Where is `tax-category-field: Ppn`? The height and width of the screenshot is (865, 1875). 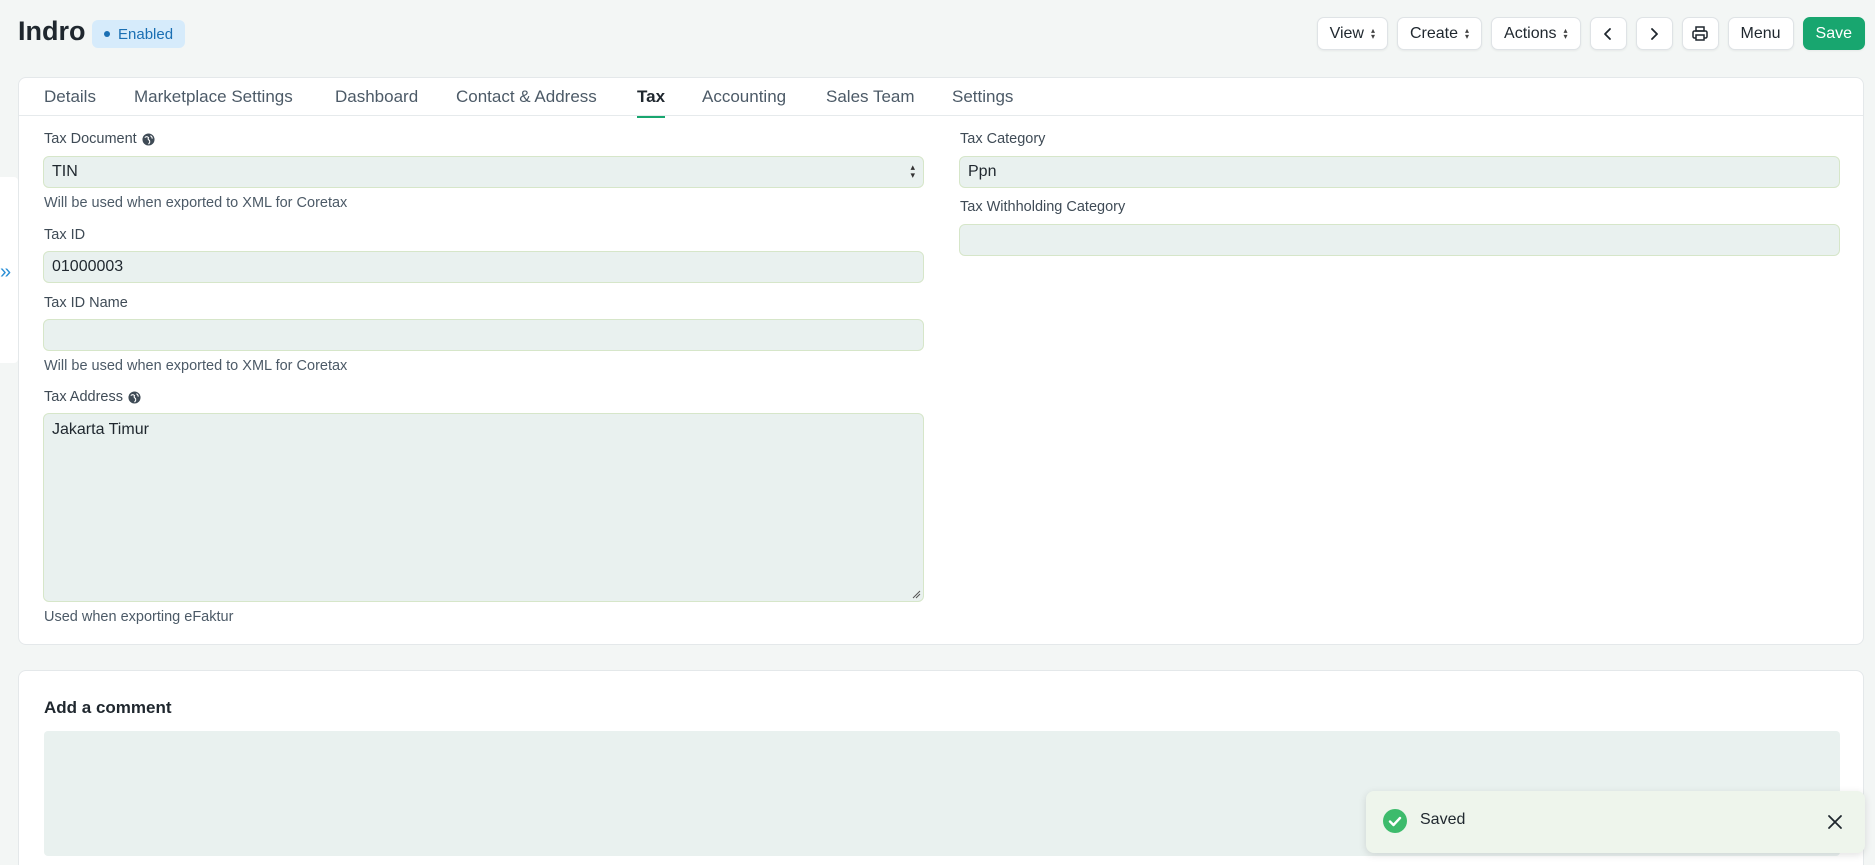
tax-category-field: Ppn is located at coordinates (1399, 172).